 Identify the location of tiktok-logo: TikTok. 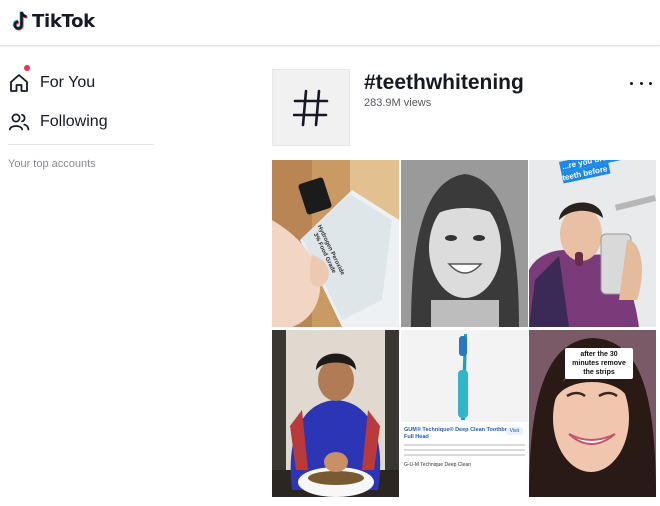
(53, 21).